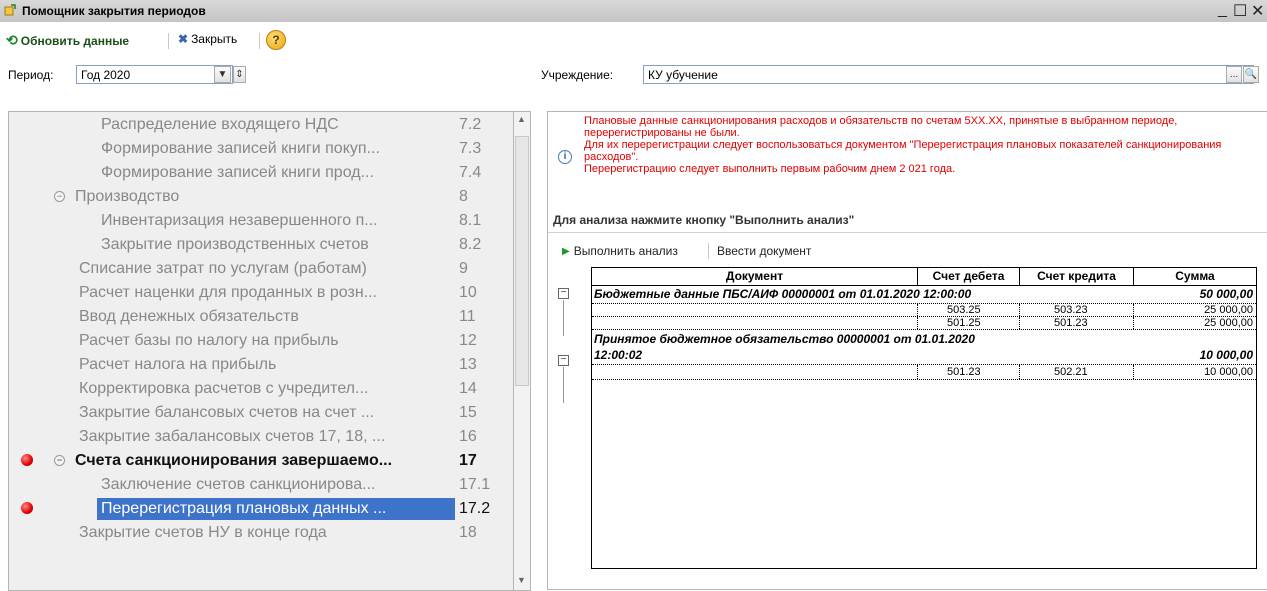 The image size is (1267, 591). What do you see at coordinates (633, 40) in the screenshot?
I see `toolbar: ⟲ Обновить данные ✖ Закрыть ?` at bounding box center [633, 40].